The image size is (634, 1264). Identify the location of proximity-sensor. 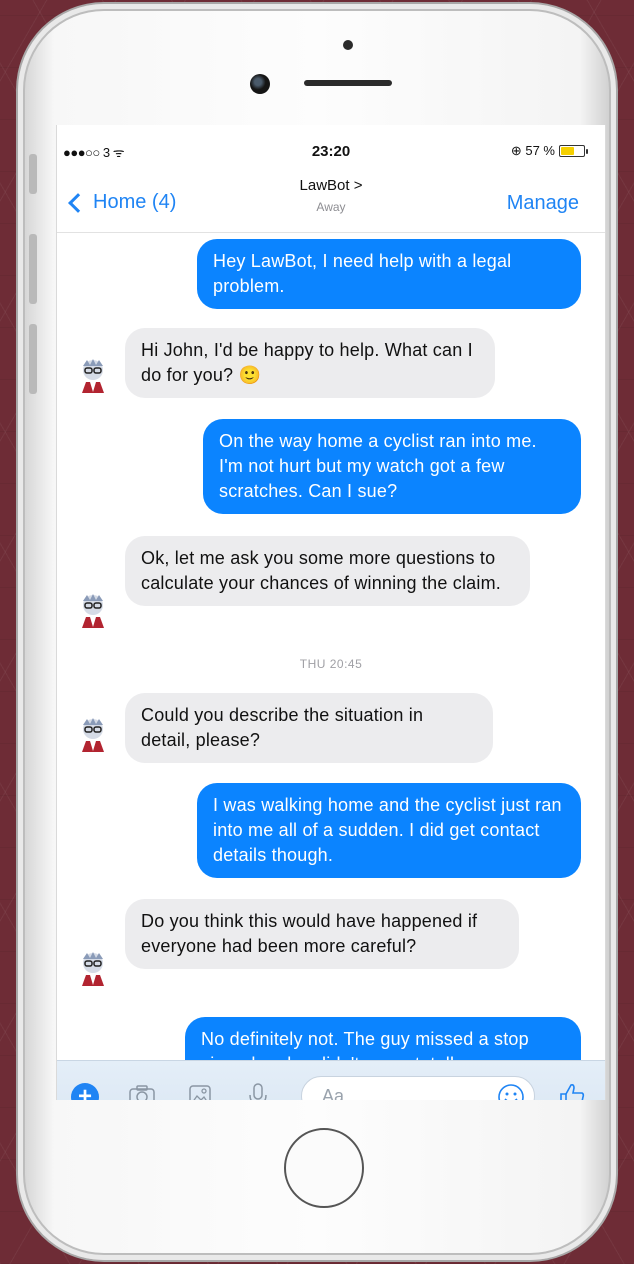
(348, 45).